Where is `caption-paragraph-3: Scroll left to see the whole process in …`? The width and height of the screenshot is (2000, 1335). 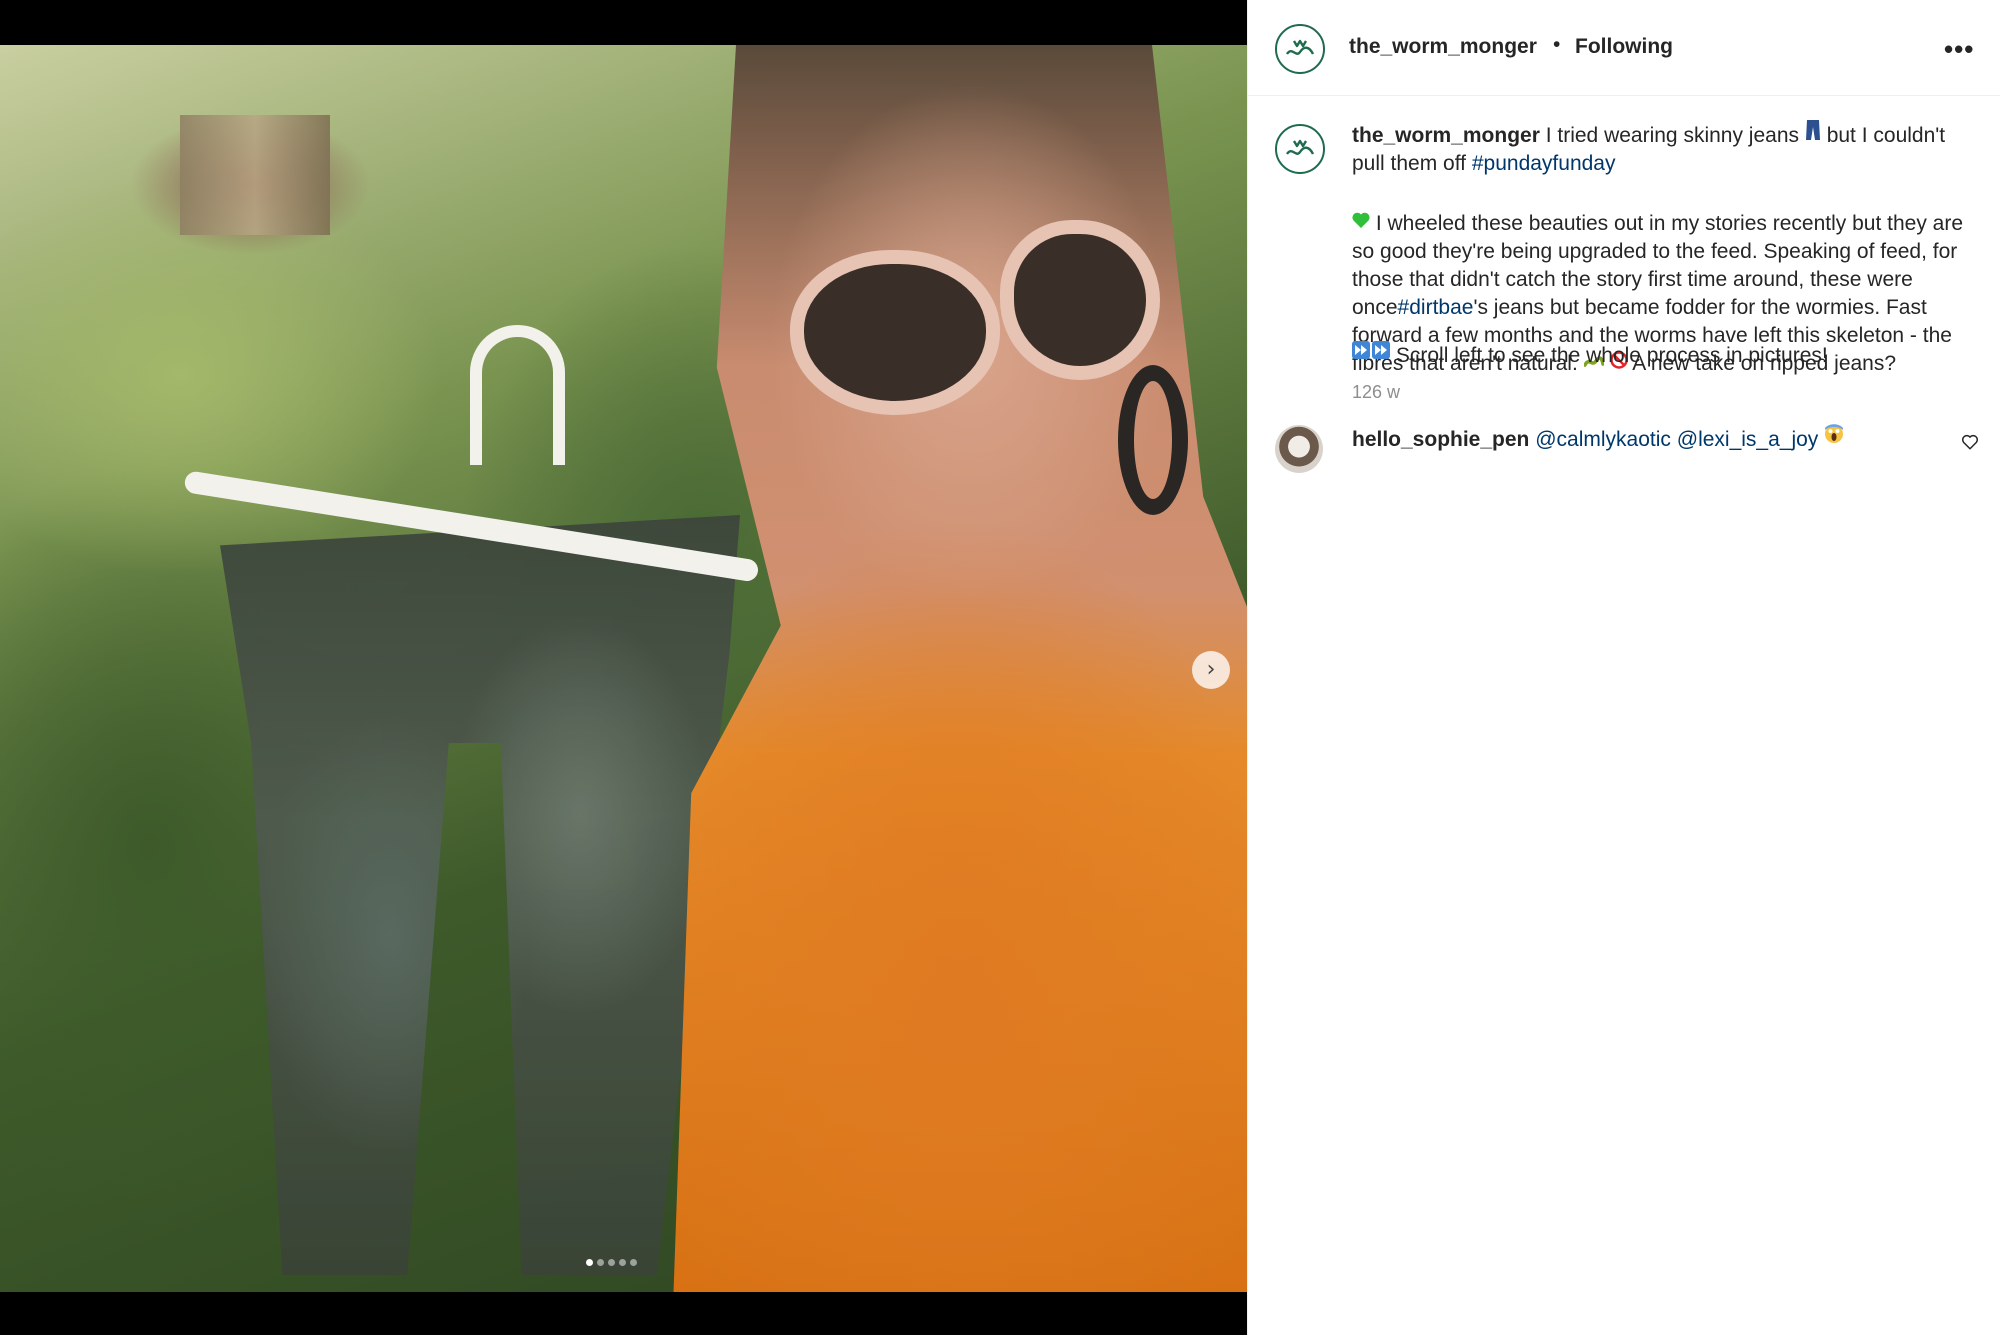
caption-paragraph-3: Scroll left to see the whole process in … is located at coordinates (1659, 355).